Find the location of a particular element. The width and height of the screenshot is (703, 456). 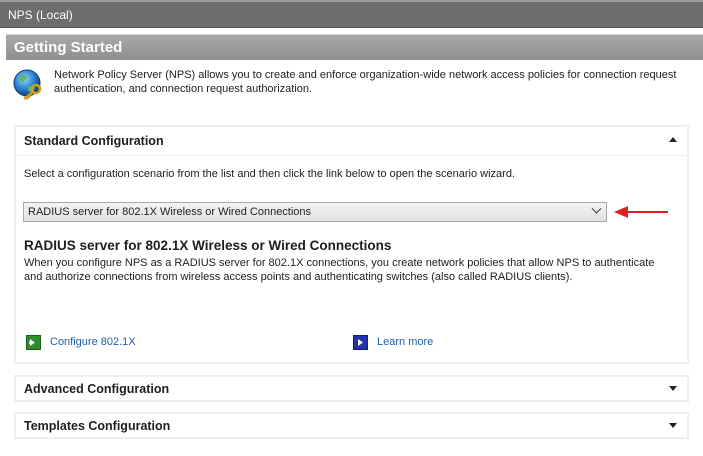

templates-configuration-panel: Templates Configuration is located at coordinates (351, 425).